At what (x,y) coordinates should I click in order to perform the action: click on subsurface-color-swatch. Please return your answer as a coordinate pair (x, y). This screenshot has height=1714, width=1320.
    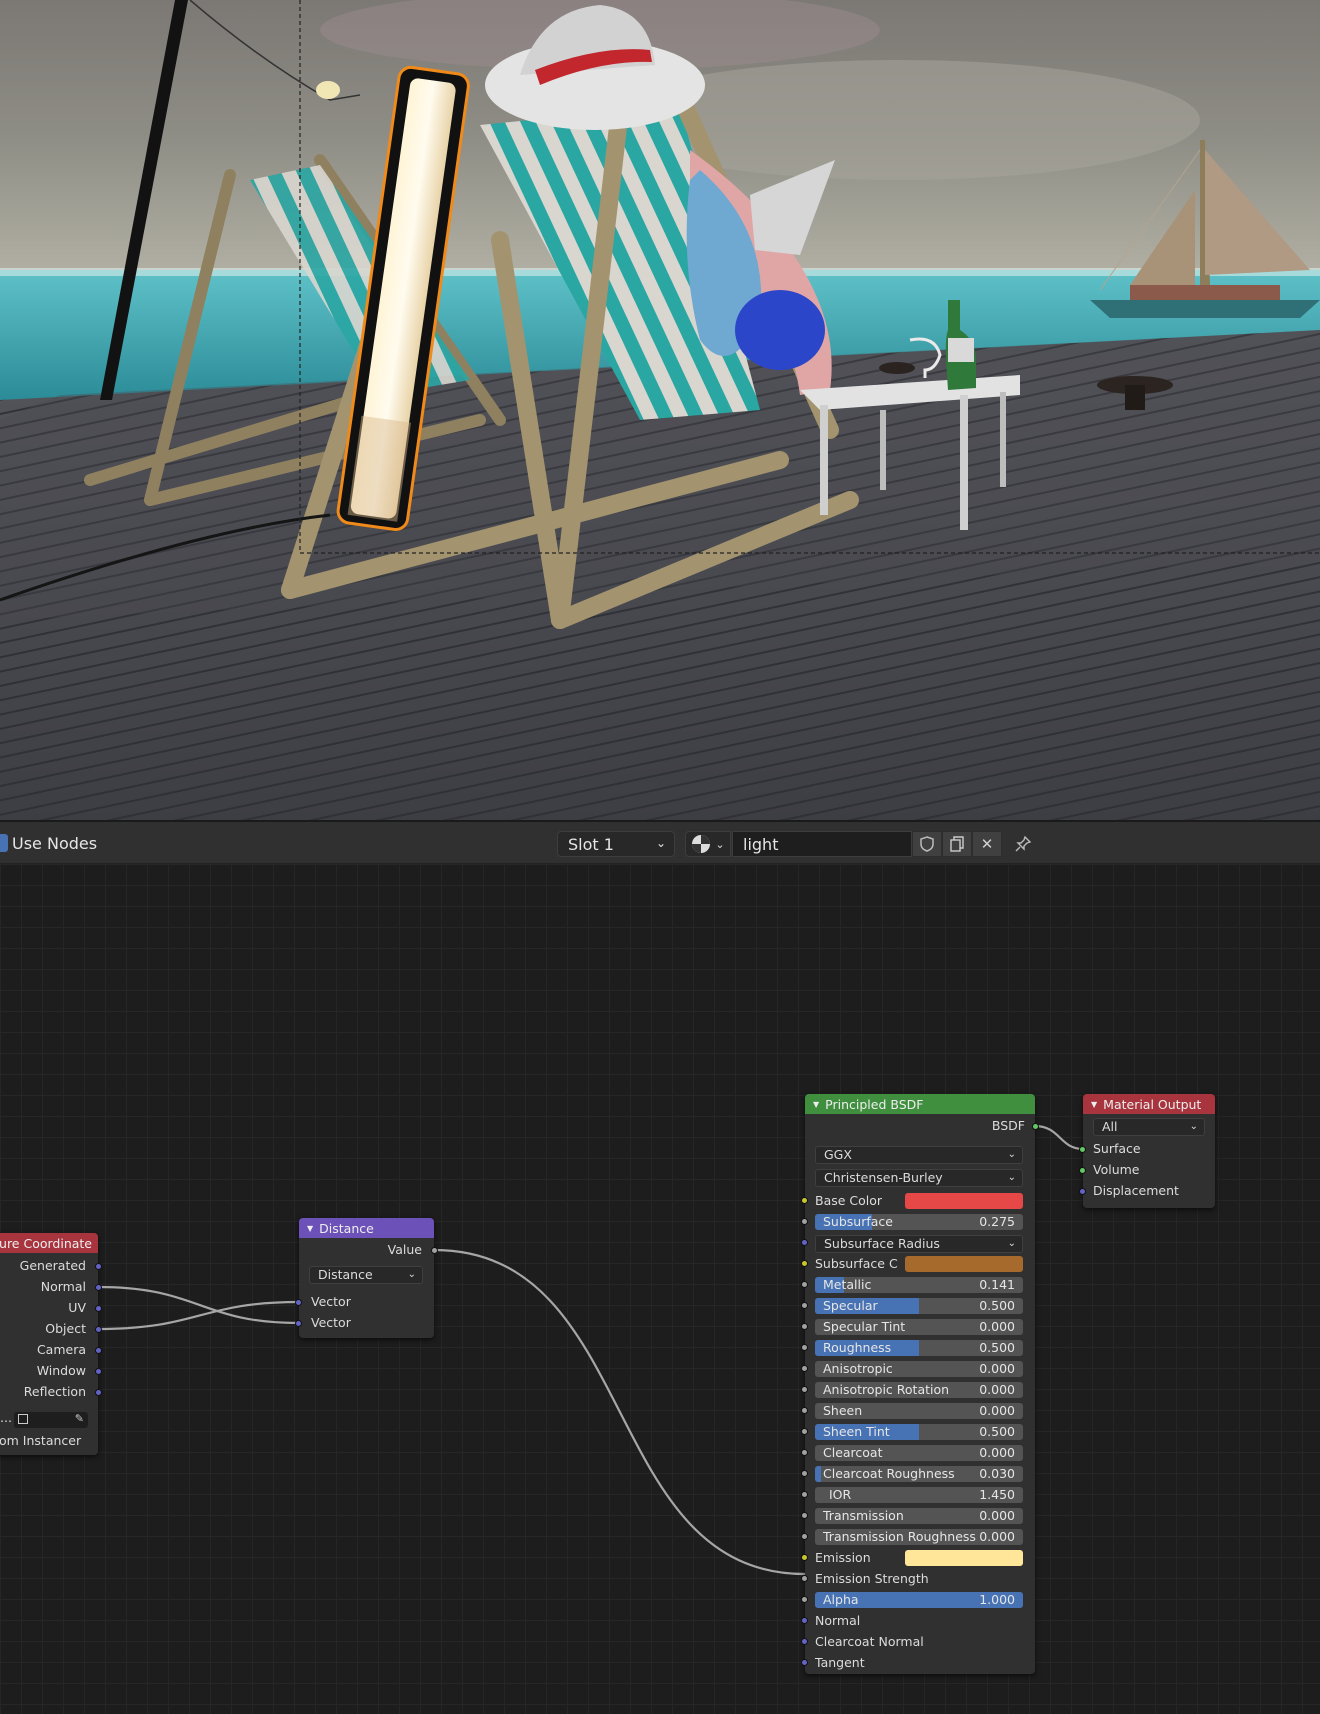
    Looking at the image, I should click on (964, 1264).